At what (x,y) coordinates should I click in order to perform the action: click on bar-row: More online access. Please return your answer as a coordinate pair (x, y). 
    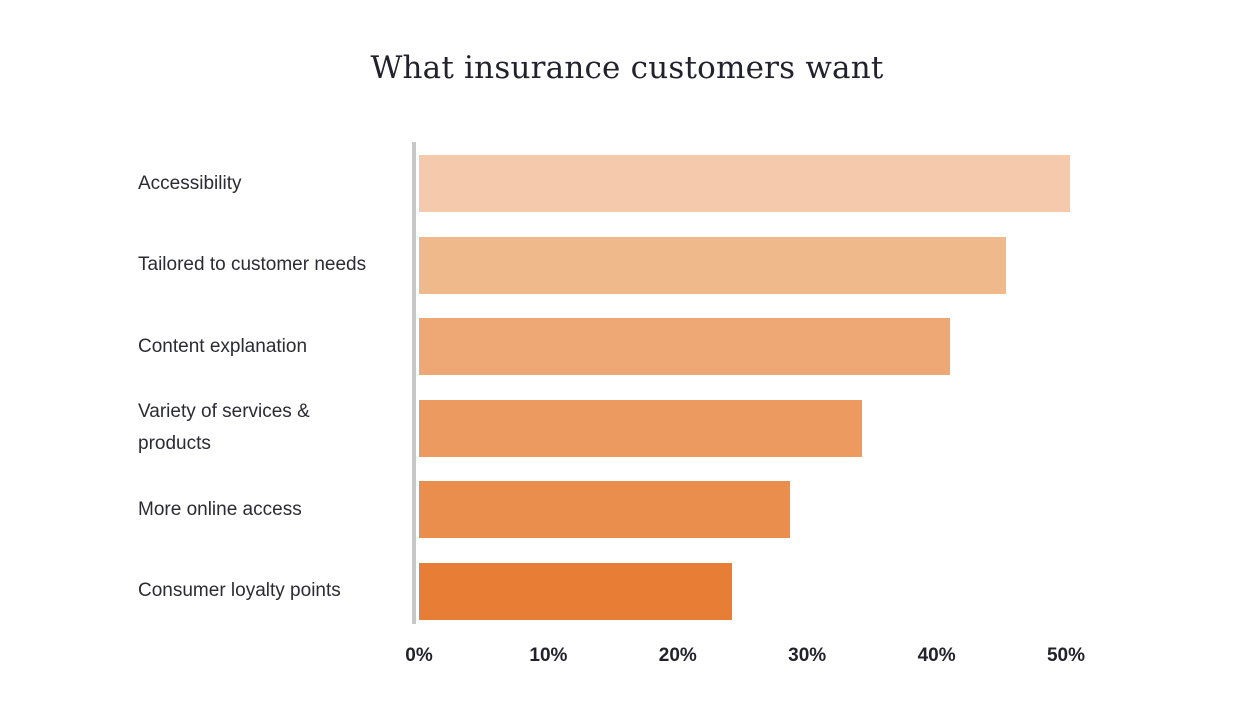
    Looking at the image, I should click on (627, 509).